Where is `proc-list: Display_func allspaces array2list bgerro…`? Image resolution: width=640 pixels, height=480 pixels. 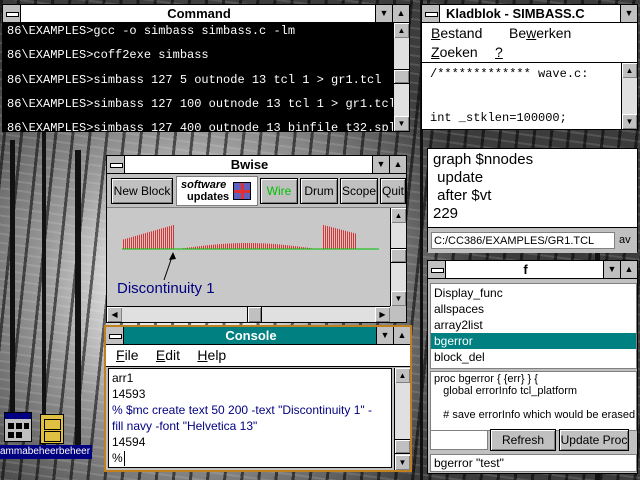
proc-list: Display_func allspaces array2list bgerro… is located at coordinates (533, 326).